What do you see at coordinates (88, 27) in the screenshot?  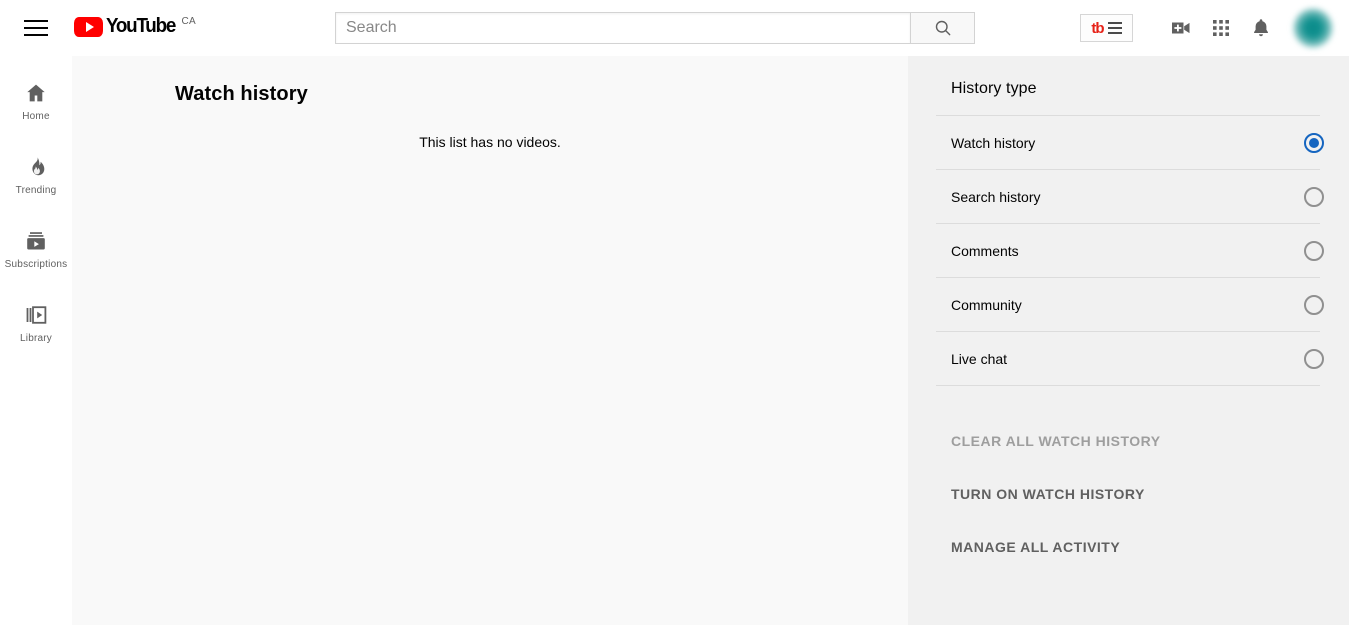 I see `youtube-play-icon` at bounding box center [88, 27].